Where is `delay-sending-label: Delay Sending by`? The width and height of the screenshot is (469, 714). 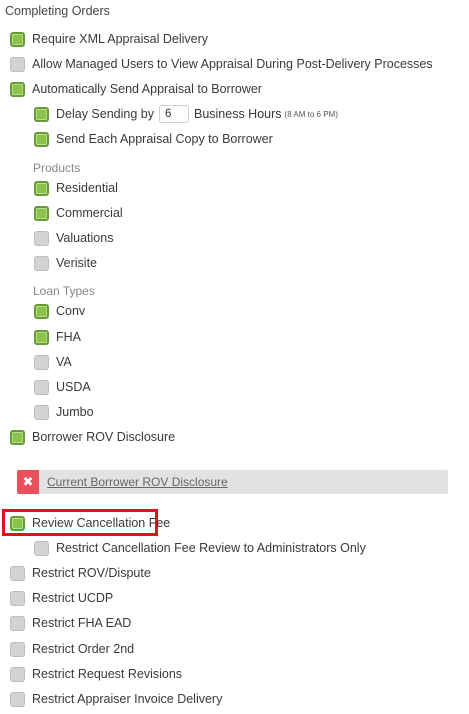 delay-sending-label: Delay Sending by is located at coordinates (105, 114).